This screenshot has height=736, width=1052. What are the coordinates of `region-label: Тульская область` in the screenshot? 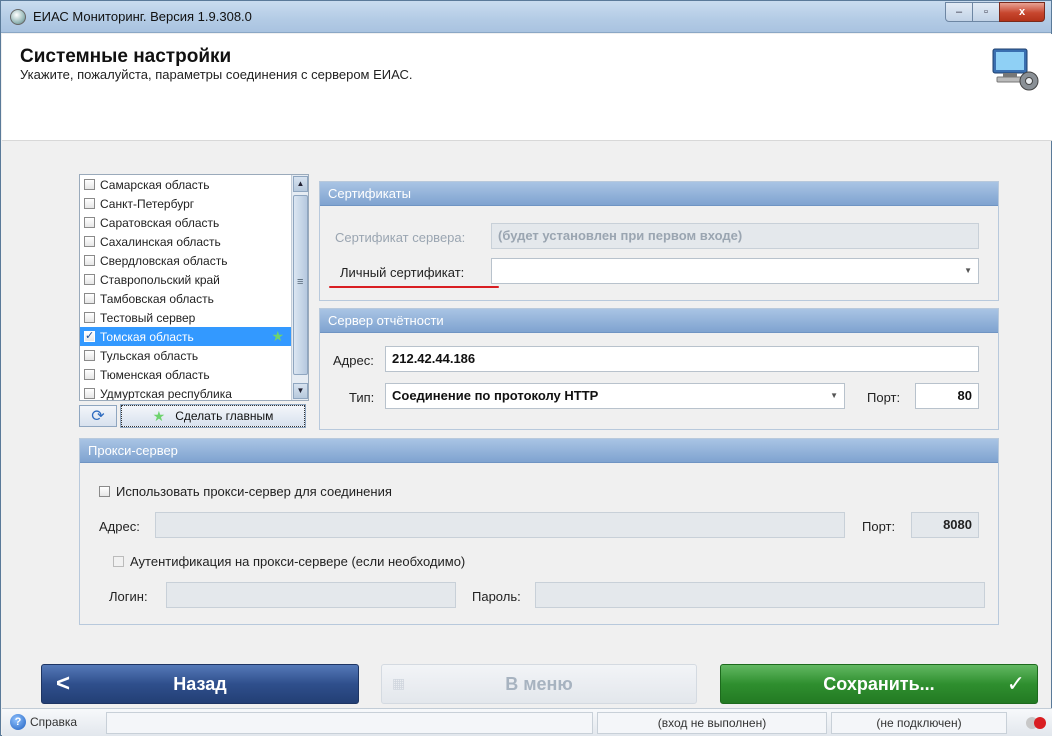 It's located at (149, 355).